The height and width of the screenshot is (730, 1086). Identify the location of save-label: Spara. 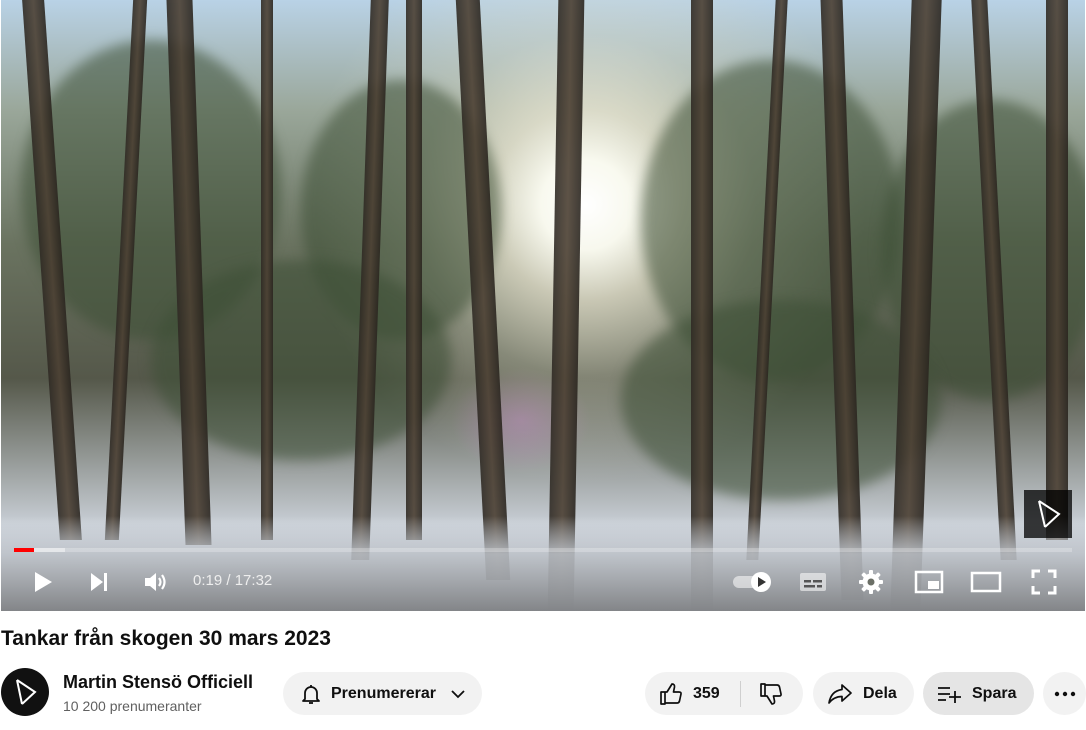
(994, 693).